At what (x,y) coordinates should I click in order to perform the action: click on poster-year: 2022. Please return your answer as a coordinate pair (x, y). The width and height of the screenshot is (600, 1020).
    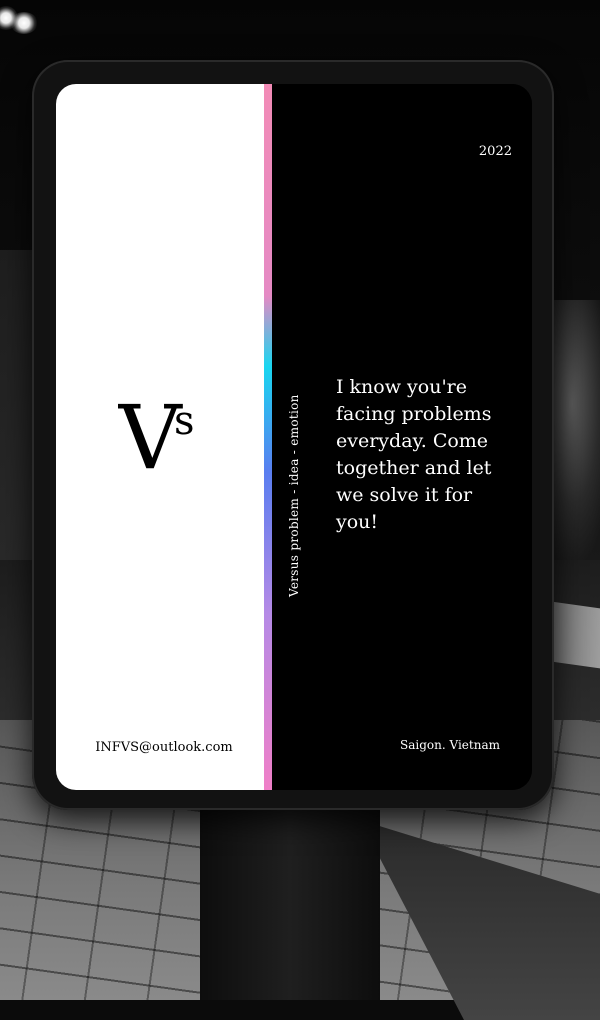
    Looking at the image, I should click on (495, 151).